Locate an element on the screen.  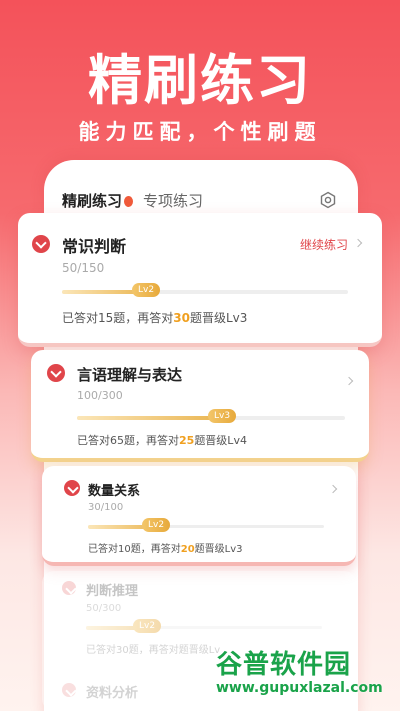
card-note: 已答对65题，再答对25题晋级Lv4 is located at coordinates (162, 440).